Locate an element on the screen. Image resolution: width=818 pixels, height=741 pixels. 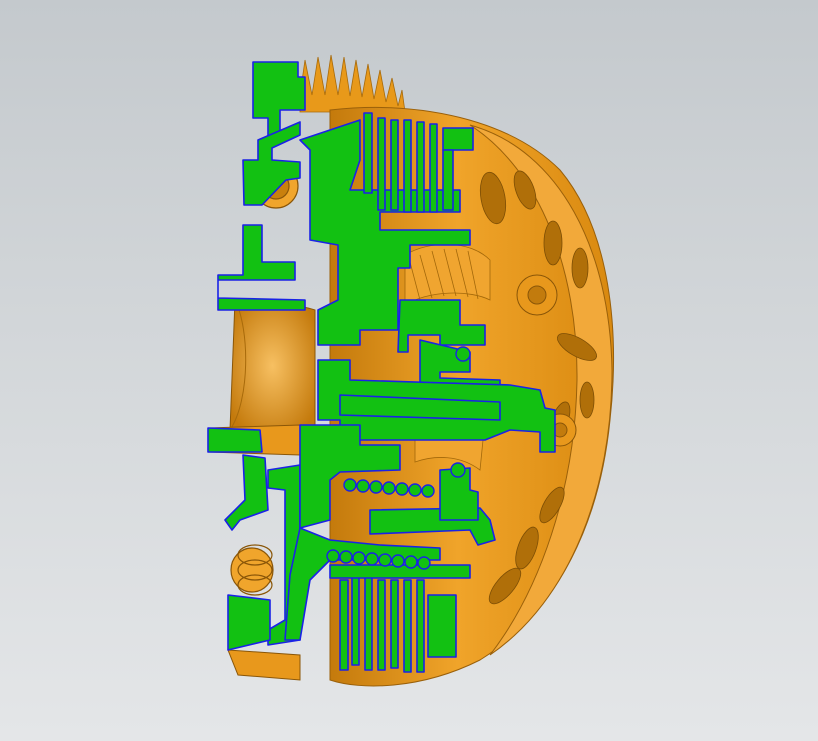
ring-gear-teeth is located at coordinates (352, 83).